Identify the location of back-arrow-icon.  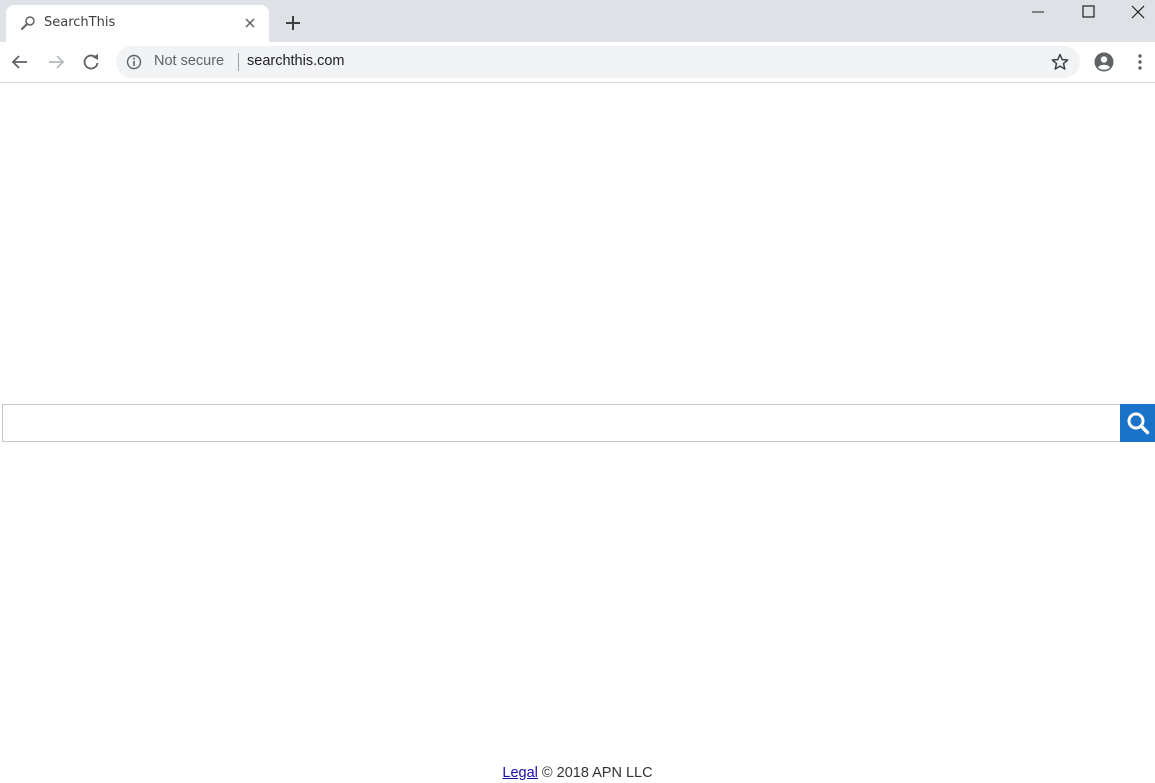
(20, 62).